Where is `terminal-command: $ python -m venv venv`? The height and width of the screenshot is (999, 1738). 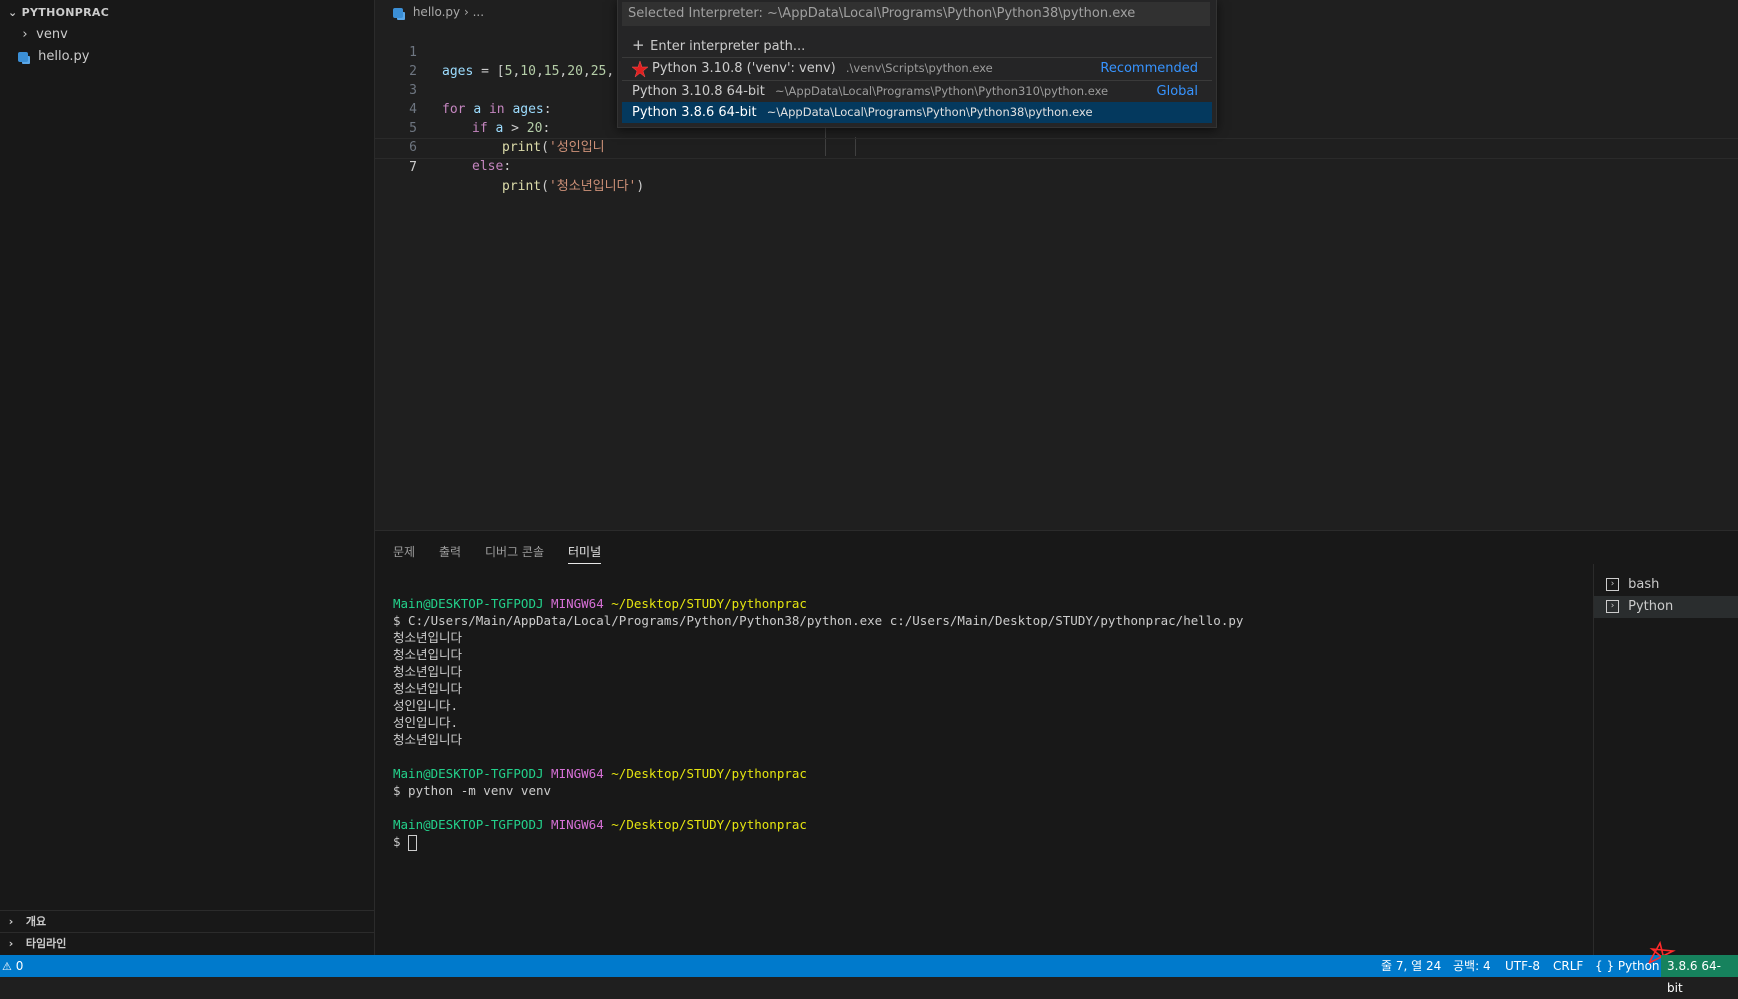
terminal-command: $ python -m venv venv is located at coordinates (472, 790).